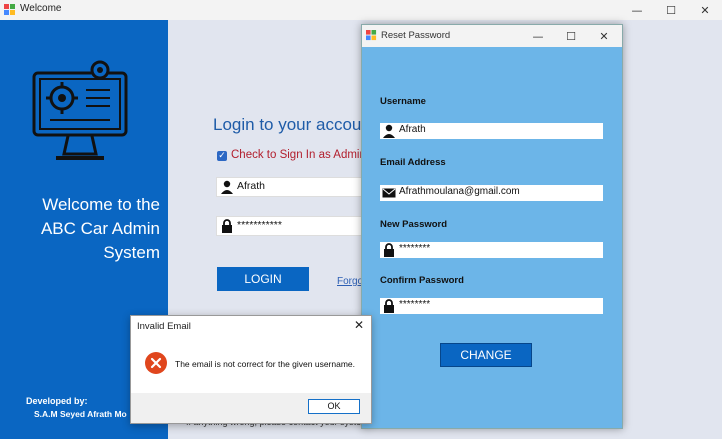  Describe the element at coordinates (298, 155) in the screenshot. I see `admin-check-label: Check to Sign In as Admin` at that location.